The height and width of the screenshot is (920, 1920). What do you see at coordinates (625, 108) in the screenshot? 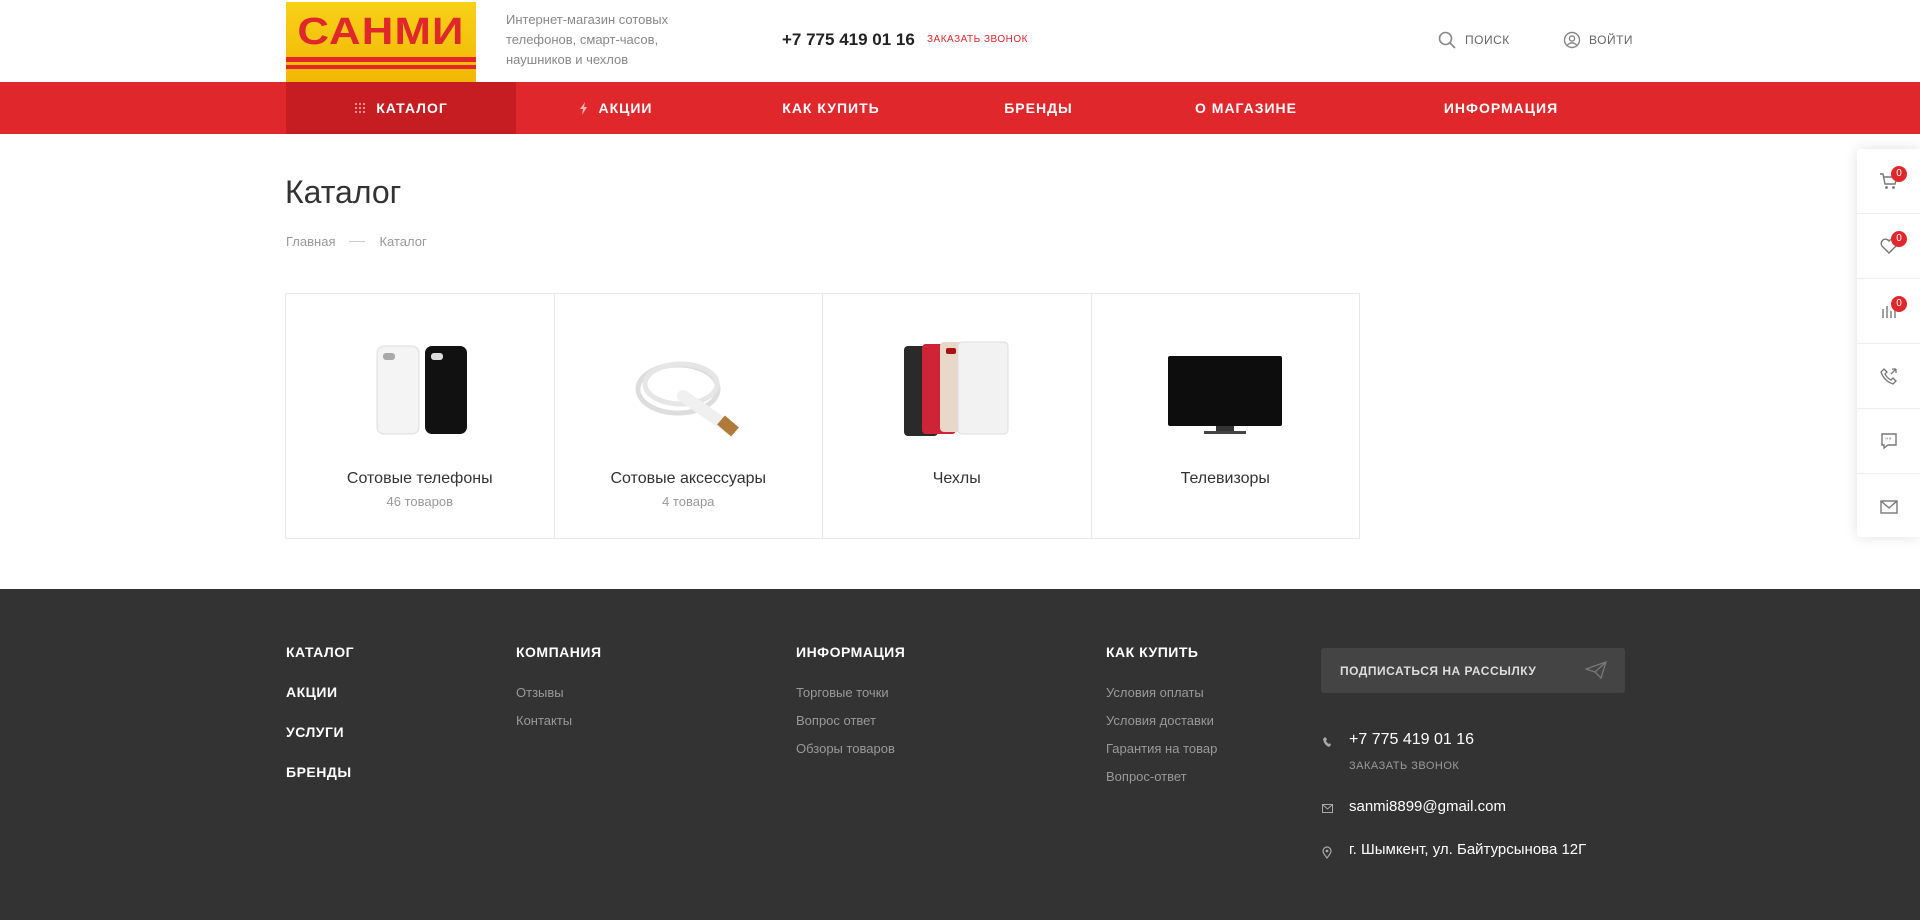
I see `nav-label: АКЦИИ` at bounding box center [625, 108].